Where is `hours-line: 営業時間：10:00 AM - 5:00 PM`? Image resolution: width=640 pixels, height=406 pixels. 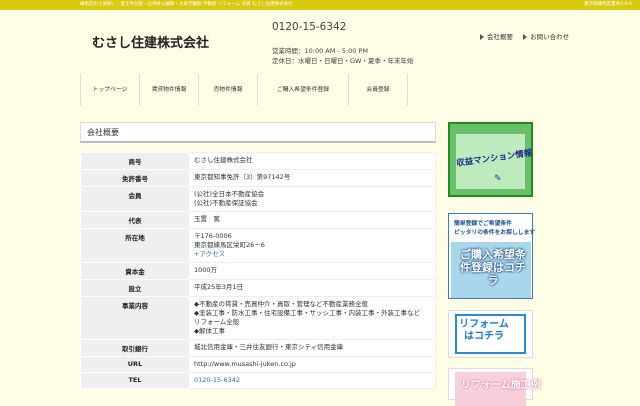
hours-line: 営業時間：10:00 AM - 5:00 PM is located at coordinates (320, 51).